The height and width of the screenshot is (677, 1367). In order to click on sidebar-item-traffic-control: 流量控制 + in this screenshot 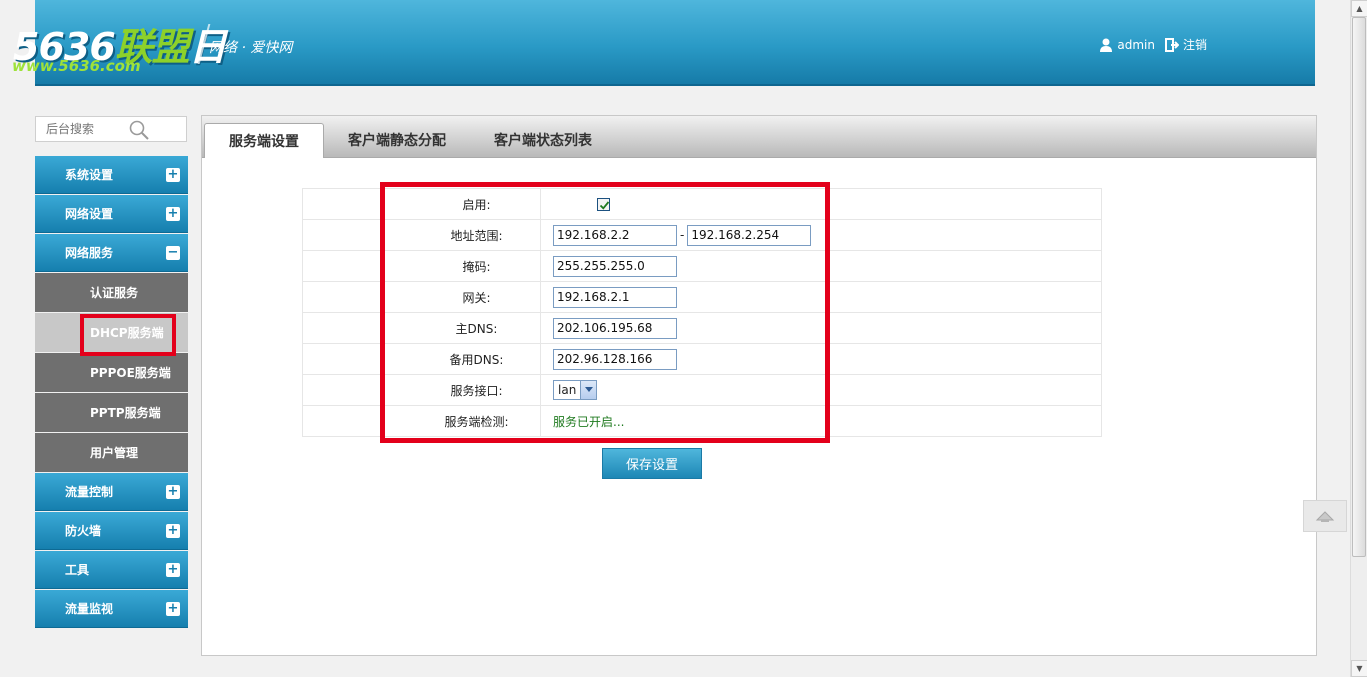, I will do `click(111, 492)`.